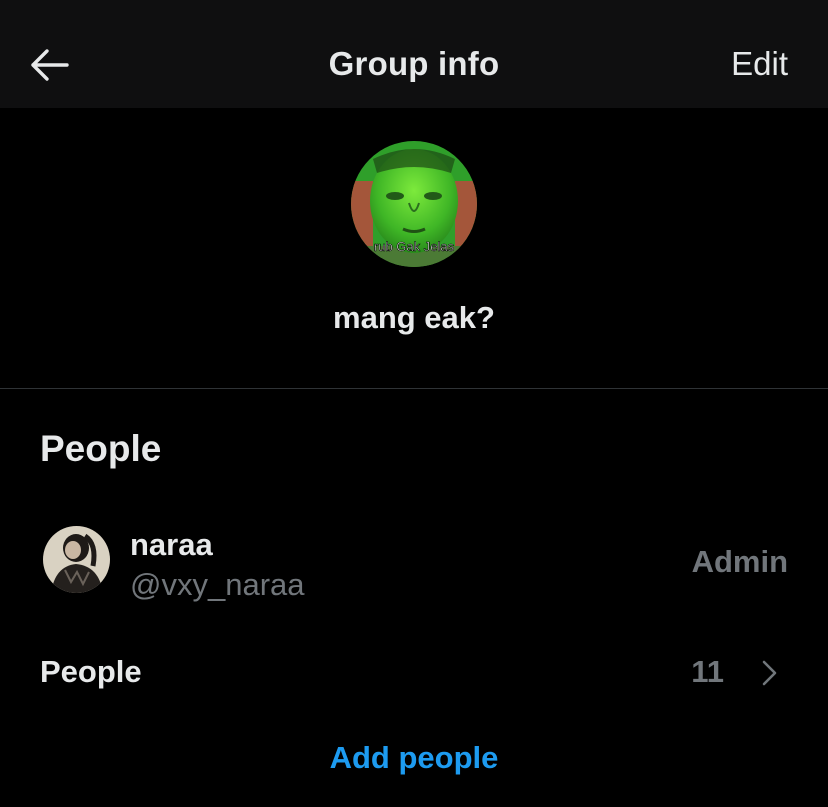  Describe the element at coordinates (414, 63) in the screenshot. I see `page-title: Group info` at that location.